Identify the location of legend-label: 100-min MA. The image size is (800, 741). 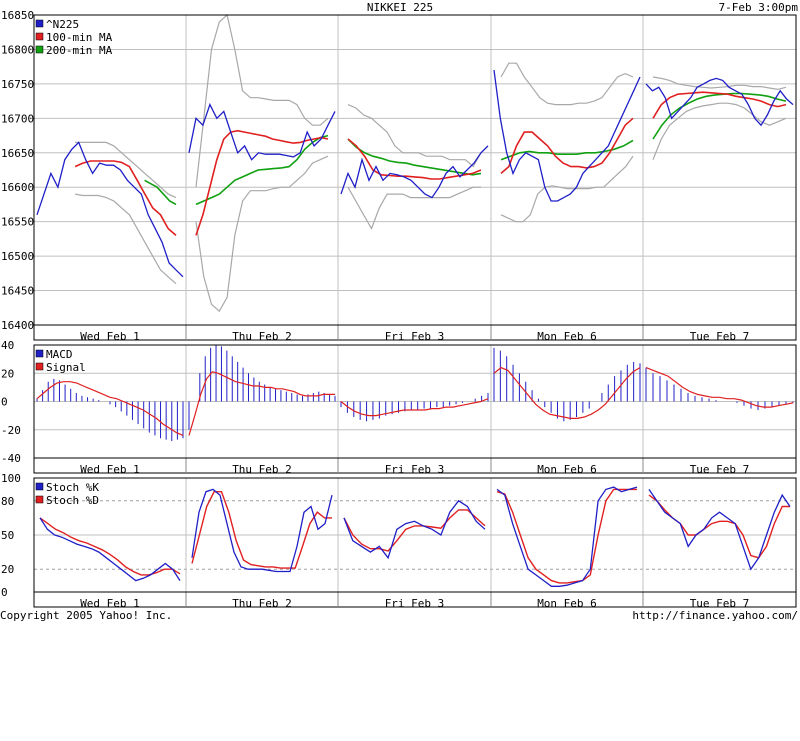
(79, 37).